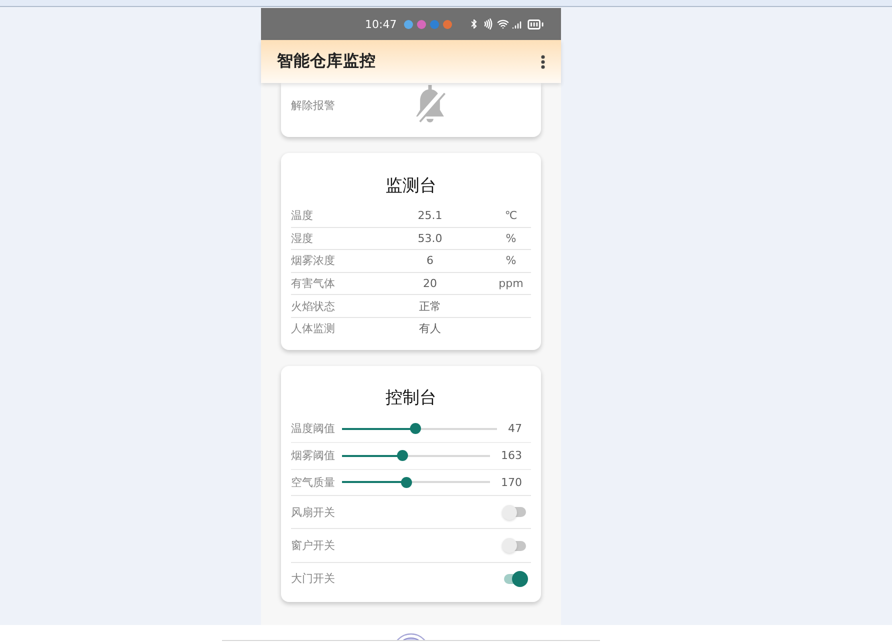  I want to click on row-label: 烟雾浓度, so click(313, 260).